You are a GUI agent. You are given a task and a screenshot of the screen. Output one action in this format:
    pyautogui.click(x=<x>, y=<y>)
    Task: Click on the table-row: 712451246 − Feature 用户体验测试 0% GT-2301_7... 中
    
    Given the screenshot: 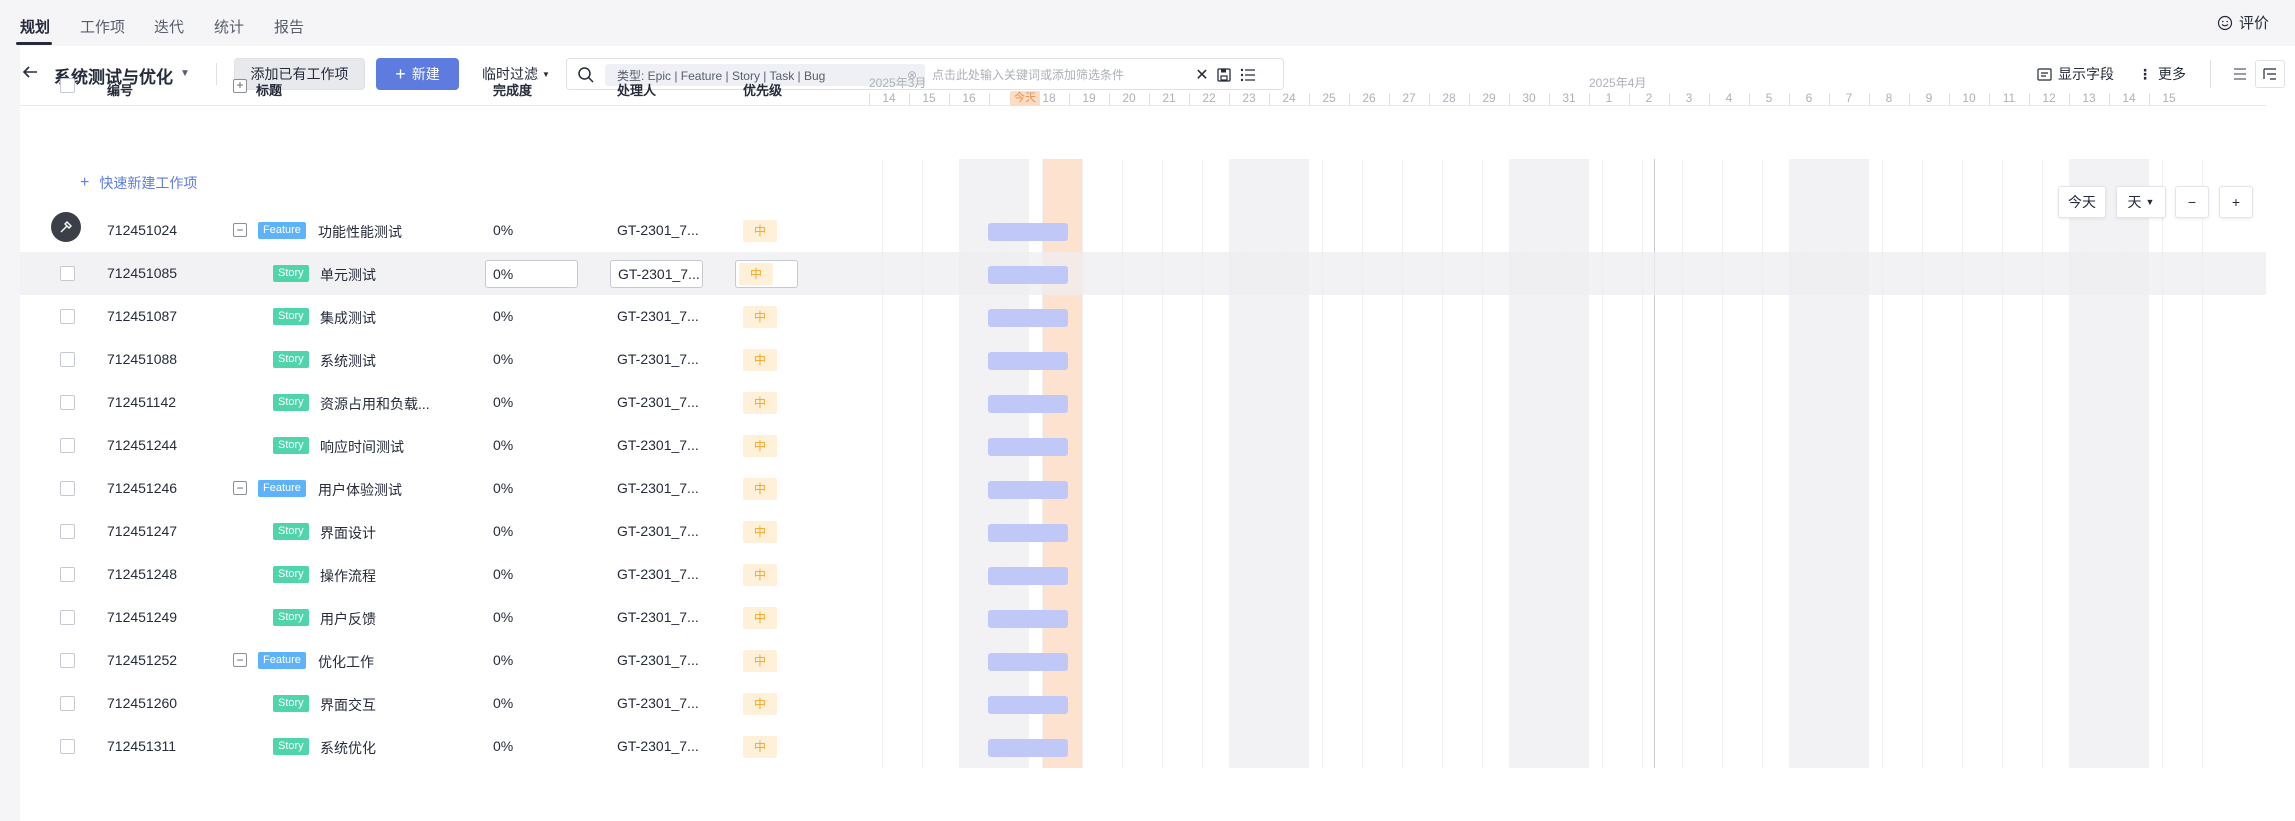 What is the action you would take?
    pyautogui.click(x=1143, y=488)
    